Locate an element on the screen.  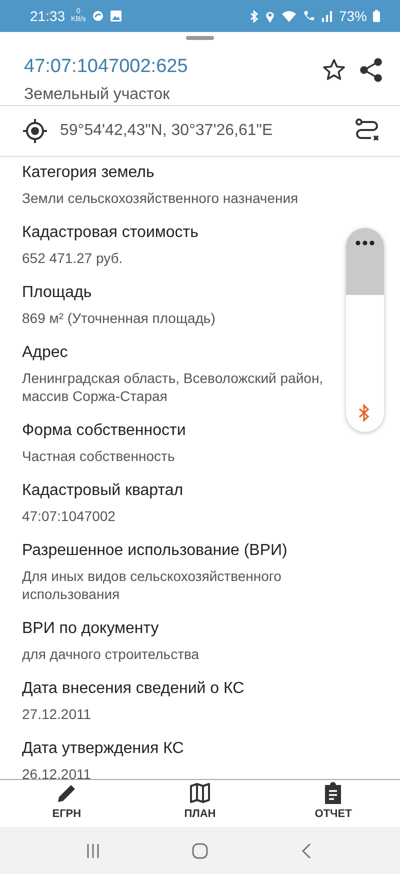
field-value: 27.12.2011 is located at coordinates (57, 714).